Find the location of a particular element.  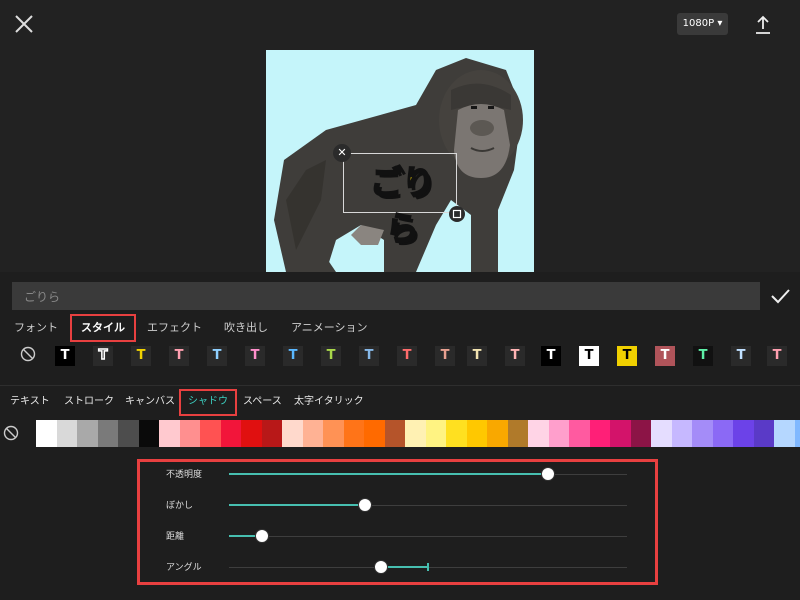

tab-effect: エフェクト is located at coordinates (174, 328).